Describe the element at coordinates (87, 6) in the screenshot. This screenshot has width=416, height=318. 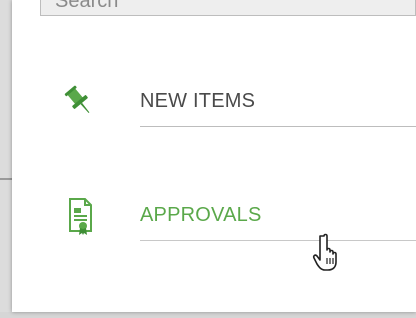
I see `search-placeholder: Search` at that location.